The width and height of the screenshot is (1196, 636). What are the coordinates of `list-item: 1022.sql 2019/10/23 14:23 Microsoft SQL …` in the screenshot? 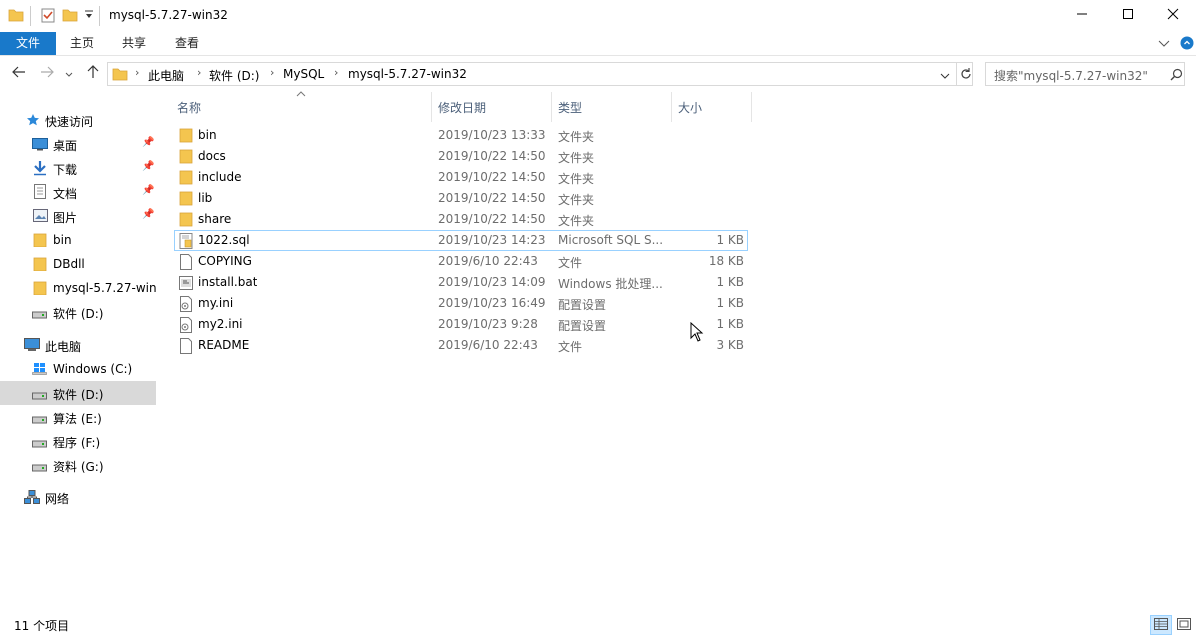 It's located at (461, 240).